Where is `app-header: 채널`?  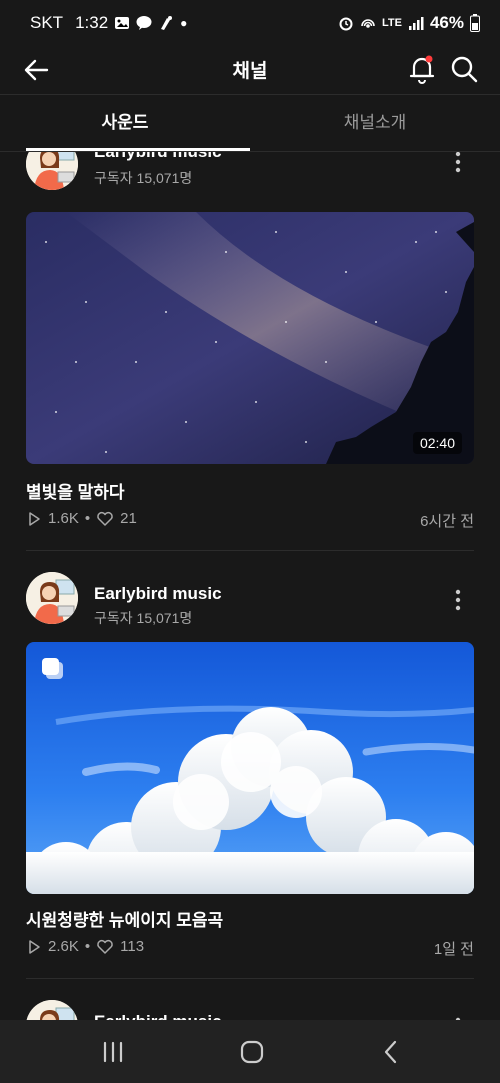
app-header: 채널 is located at coordinates (250, 70).